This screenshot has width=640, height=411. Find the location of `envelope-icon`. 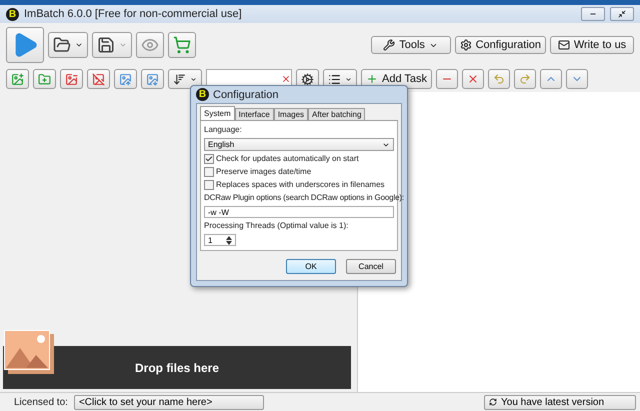

envelope-icon is located at coordinates (564, 45).